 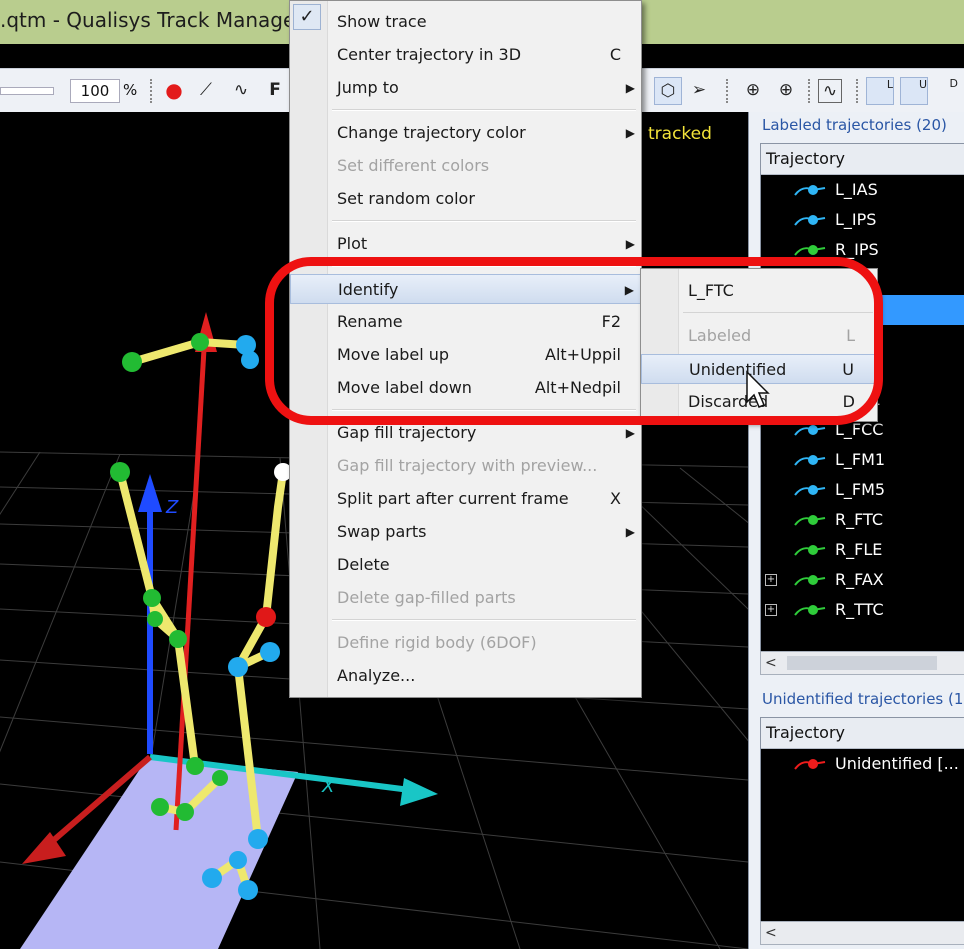 What do you see at coordinates (352, 243) in the screenshot?
I see `menu-item-label: Plot` at bounding box center [352, 243].